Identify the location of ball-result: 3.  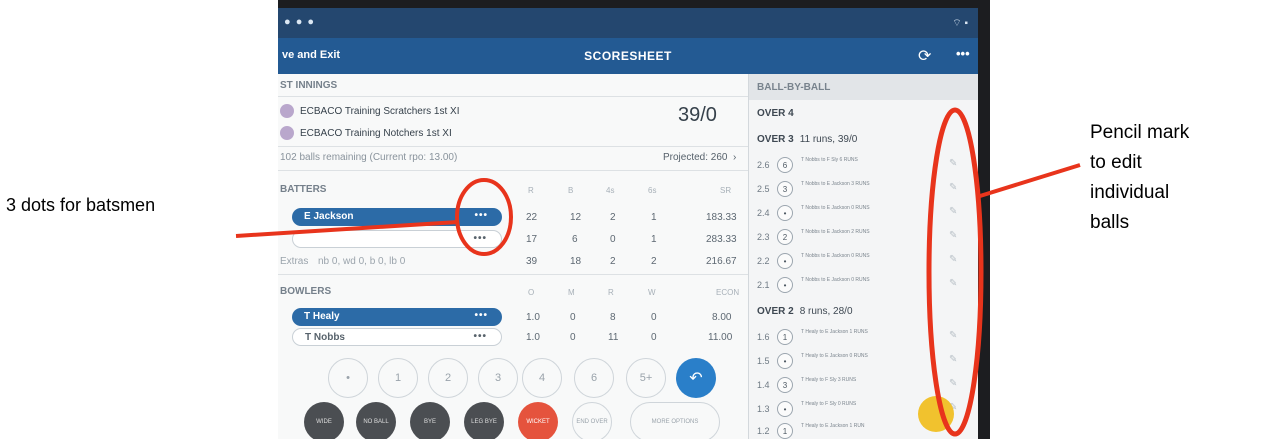
(785, 189).